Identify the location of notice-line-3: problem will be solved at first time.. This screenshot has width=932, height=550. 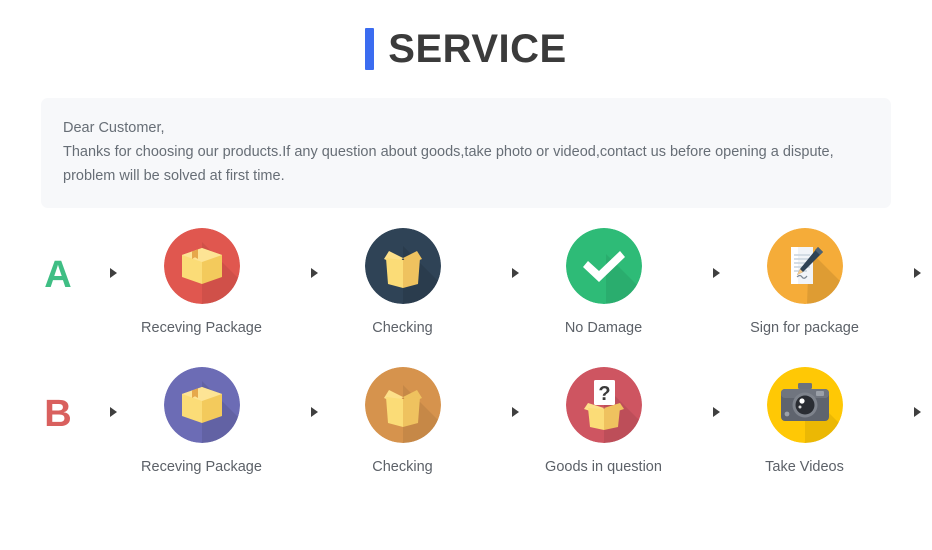
(174, 176).